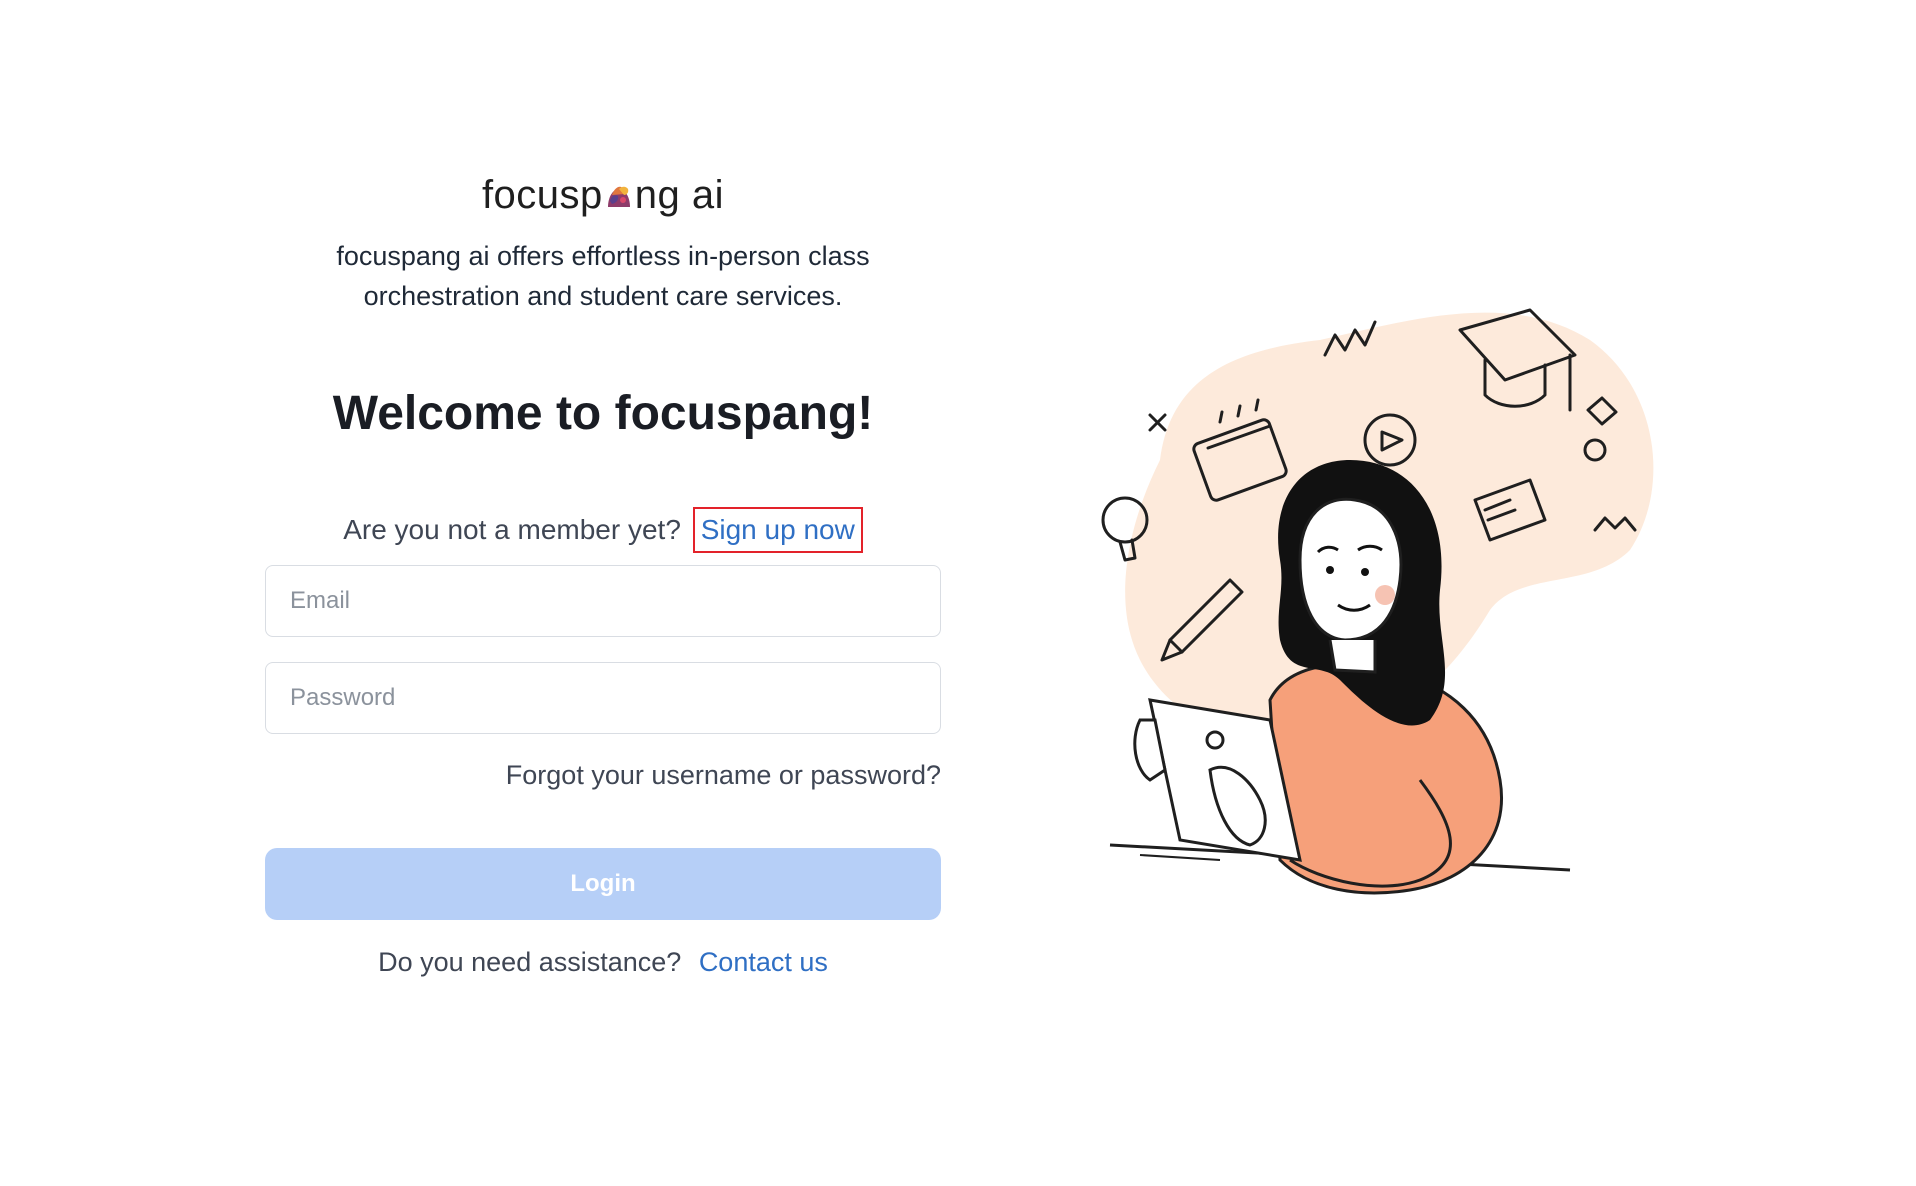 Image resolution: width=1916 pixels, height=1186 pixels. What do you see at coordinates (603, 698) in the screenshot?
I see `password-input` at bounding box center [603, 698].